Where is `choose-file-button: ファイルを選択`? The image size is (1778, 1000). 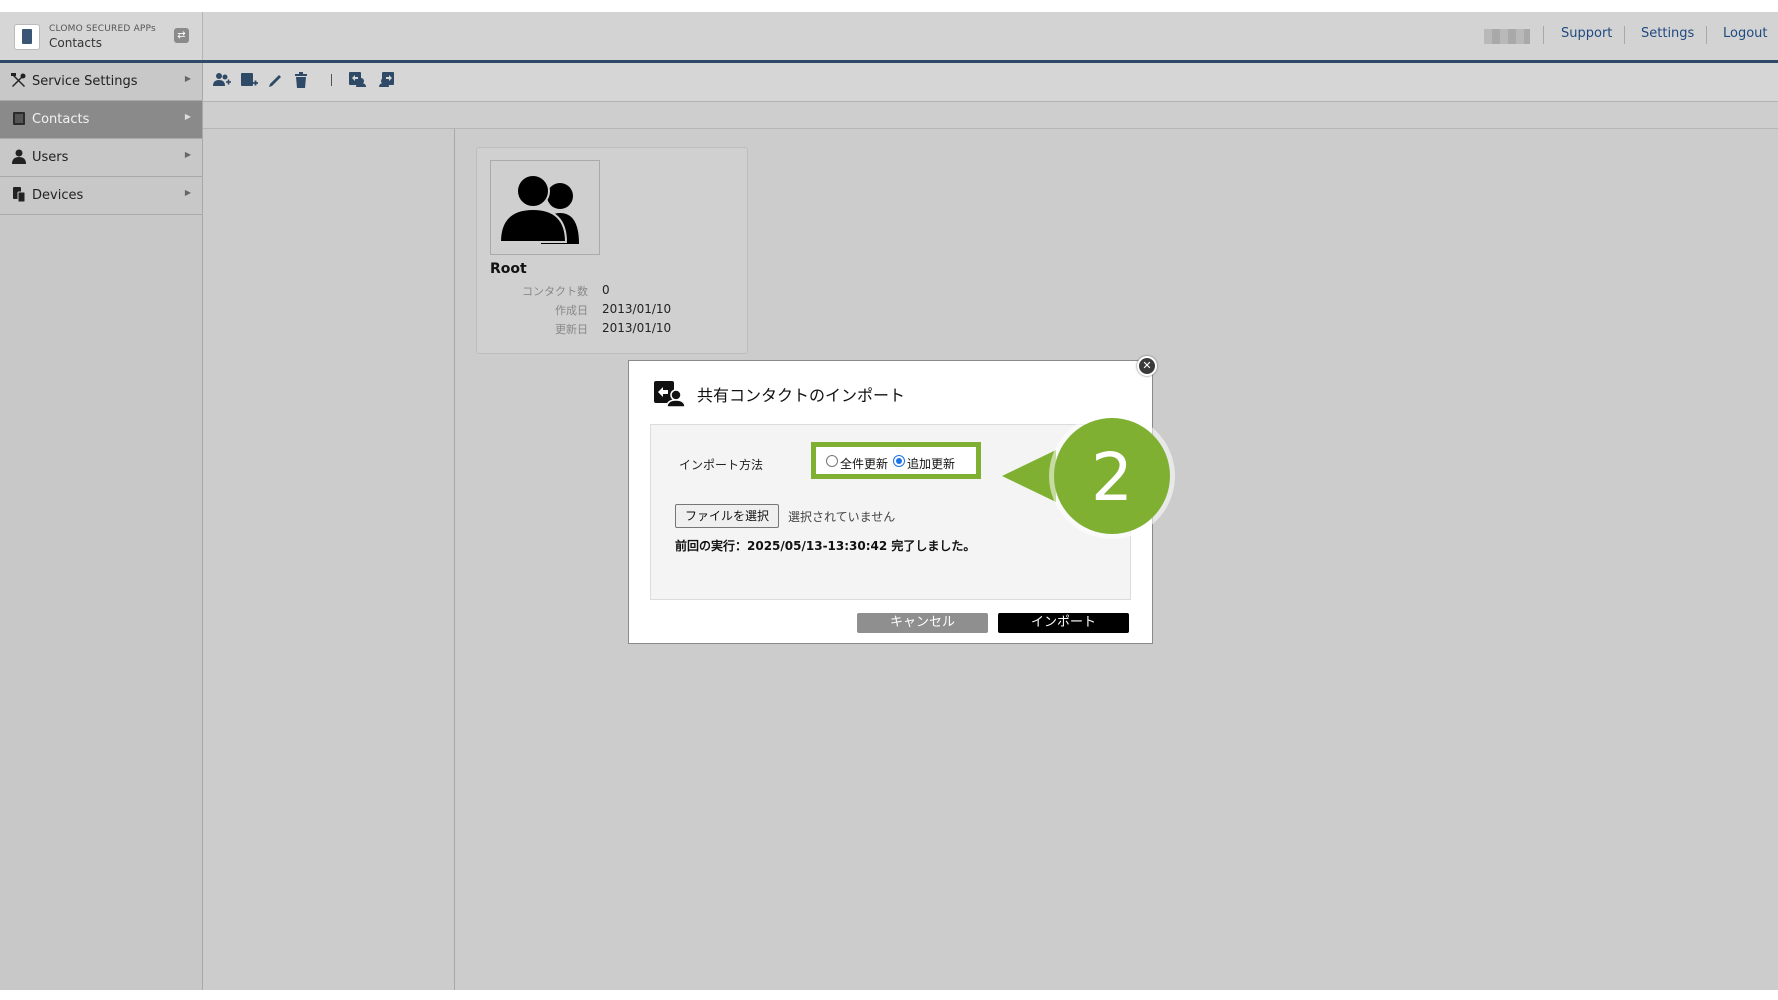
choose-file-button: ファイルを選択 is located at coordinates (727, 516).